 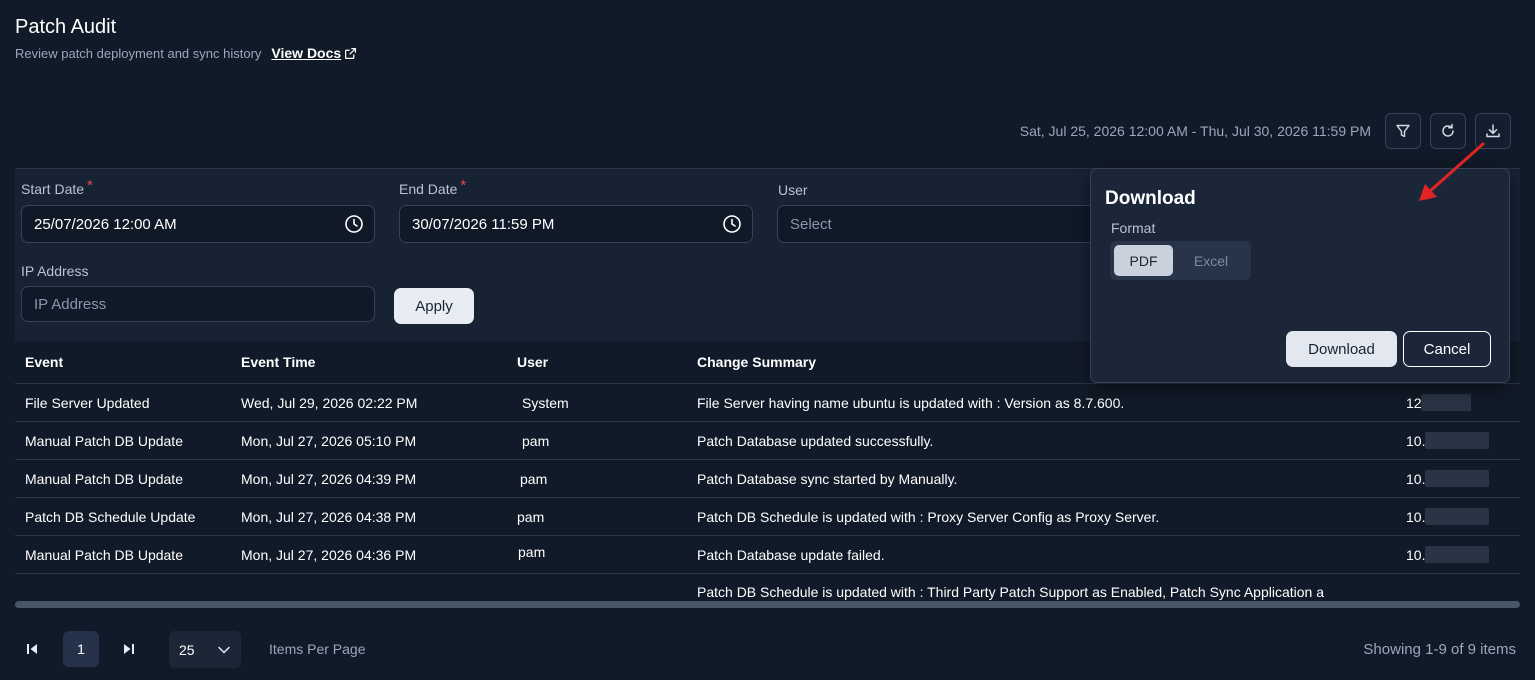 What do you see at coordinates (1452, 171) in the screenshot?
I see `annotation-arrow-icon` at bounding box center [1452, 171].